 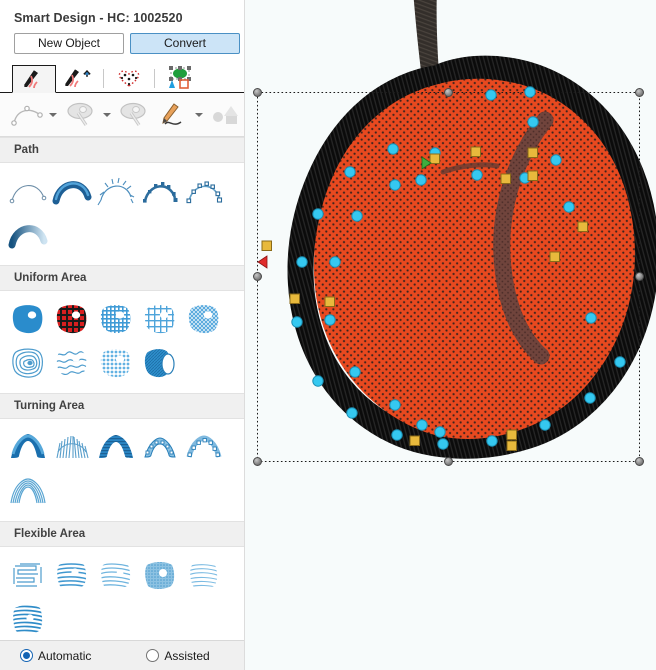 I want to click on turning-beaded, so click(x=160, y=447).